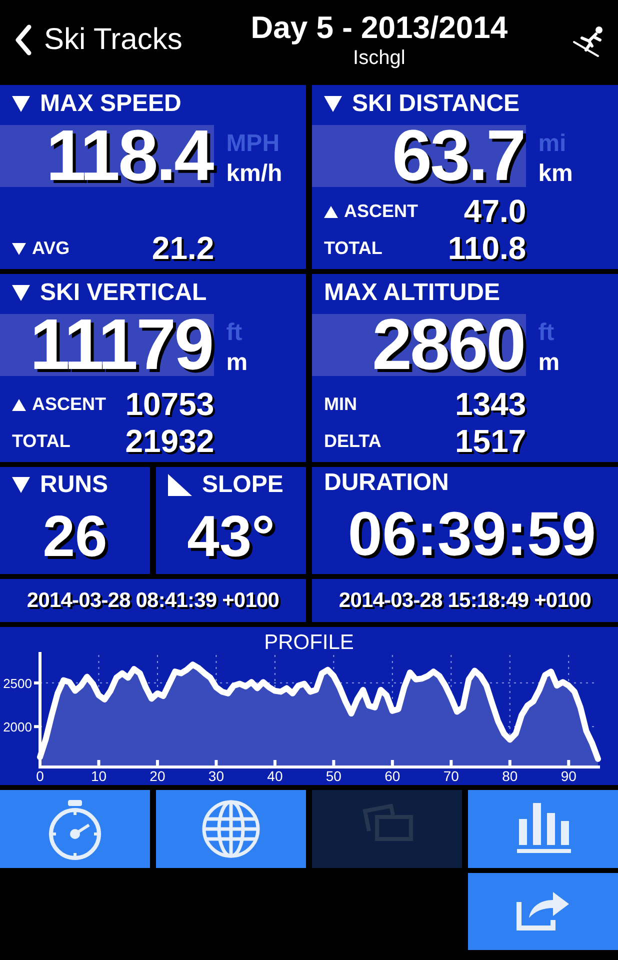 The width and height of the screenshot is (618, 960). What do you see at coordinates (412, 293) in the screenshot?
I see `tile-title: MAX ALTITUDE` at bounding box center [412, 293].